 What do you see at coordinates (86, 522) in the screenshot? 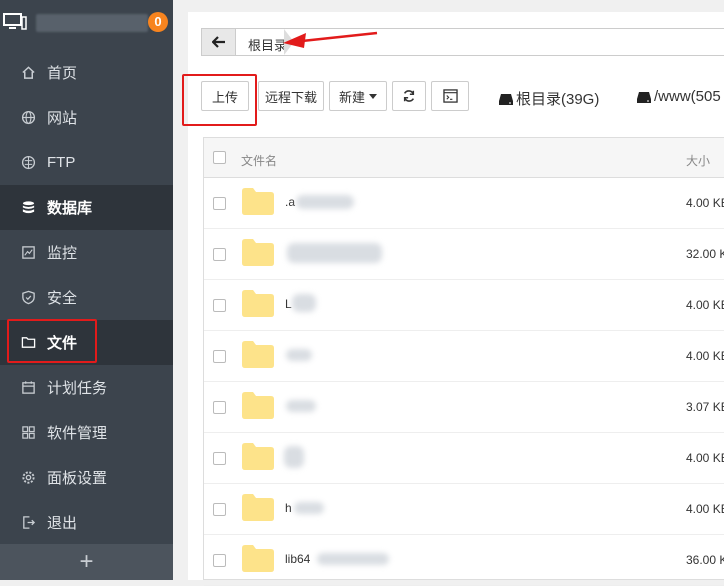
I see `sidebar-item-logout: 退出` at bounding box center [86, 522].